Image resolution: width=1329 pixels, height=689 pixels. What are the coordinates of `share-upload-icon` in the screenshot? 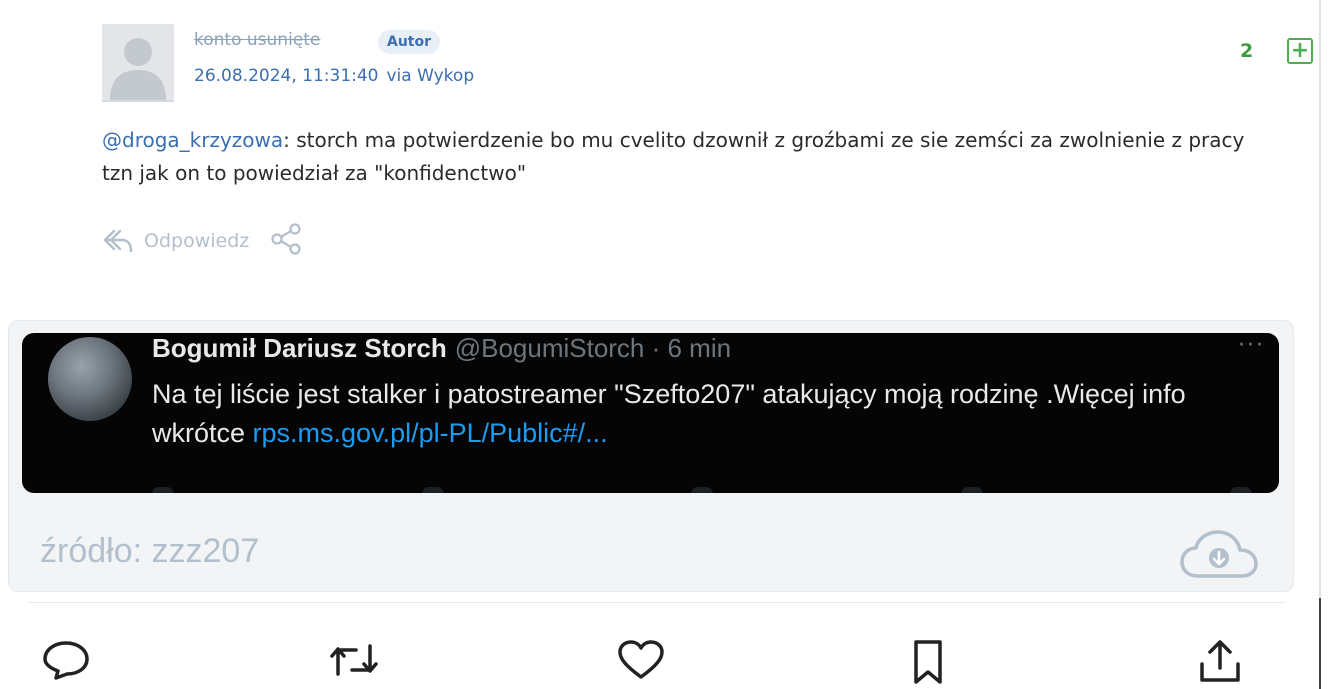 It's located at (1220, 661).